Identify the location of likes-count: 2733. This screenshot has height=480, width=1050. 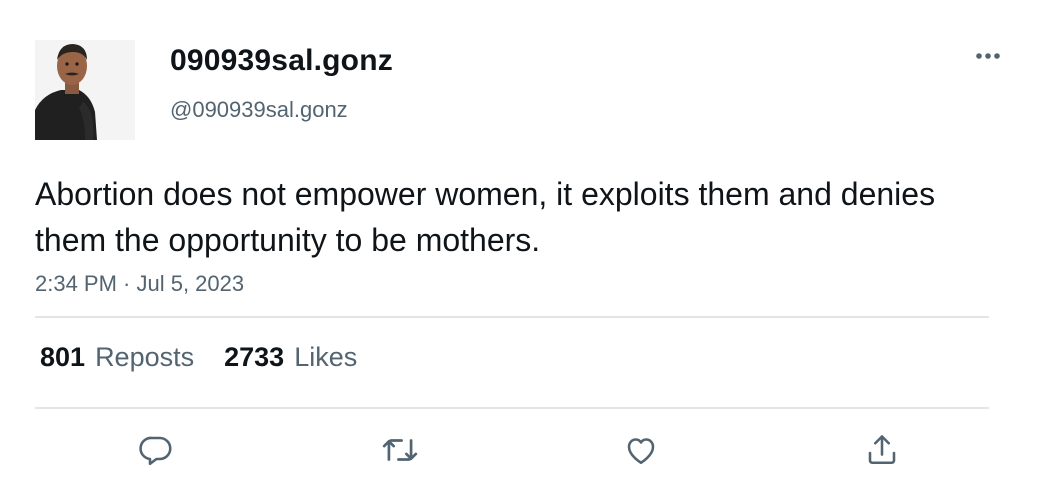
(254, 357).